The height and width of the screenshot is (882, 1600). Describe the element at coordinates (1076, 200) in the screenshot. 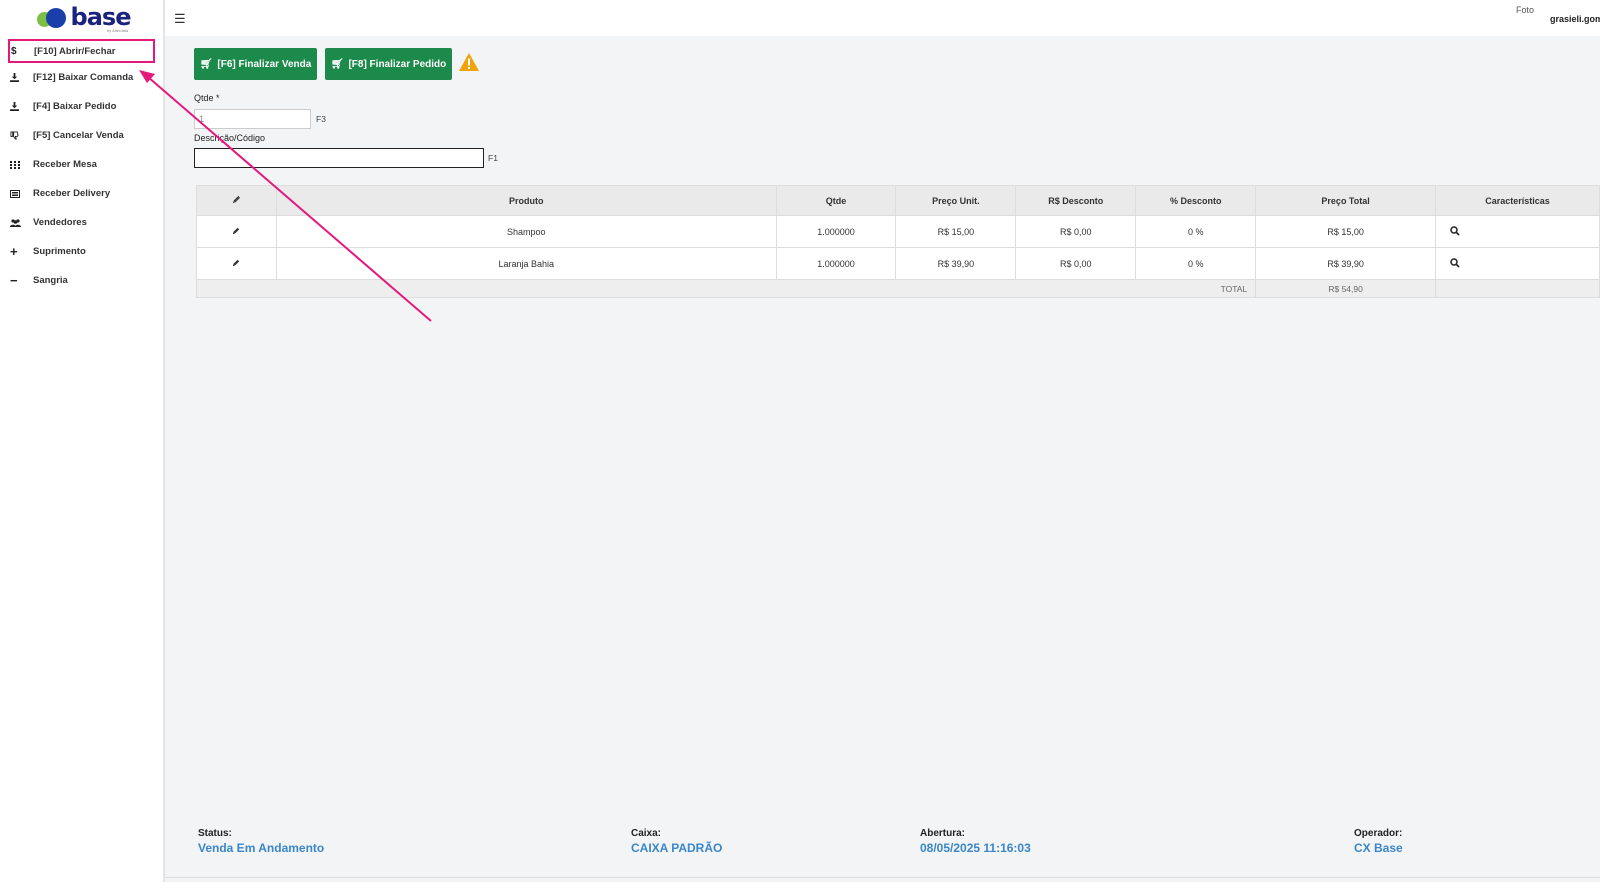

I see `header-desconto-rs: R$ Desconto` at that location.